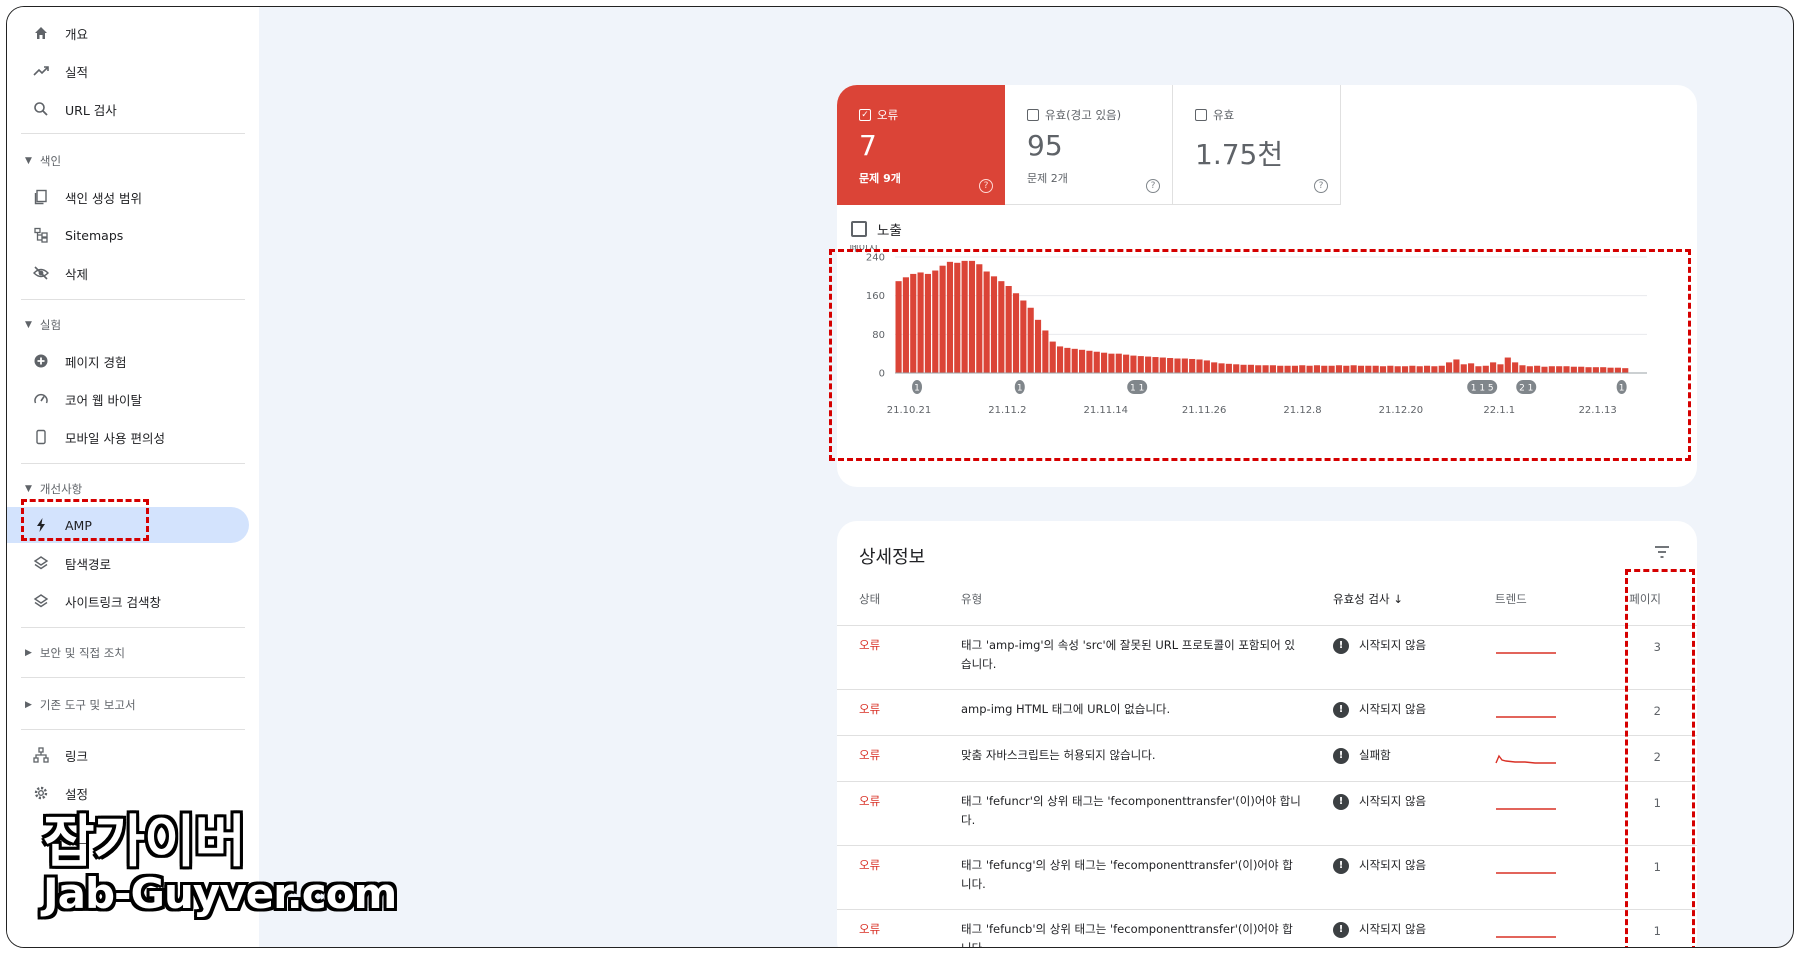 This screenshot has height=954, width=1800. I want to click on column-header-validation: 유효성 검사 ↓, so click(1368, 599).